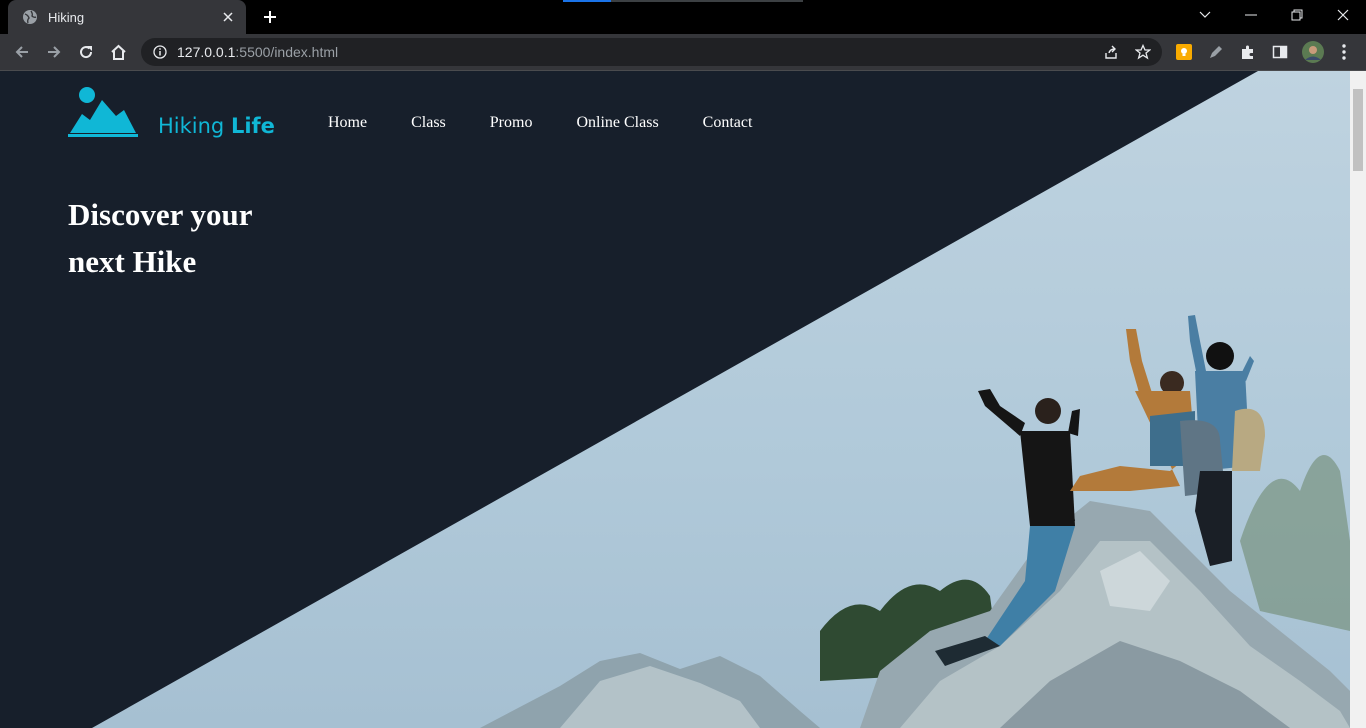  Describe the element at coordinates (728, 123) in the screenshot. I see `nav-contact: Contact` at that location.